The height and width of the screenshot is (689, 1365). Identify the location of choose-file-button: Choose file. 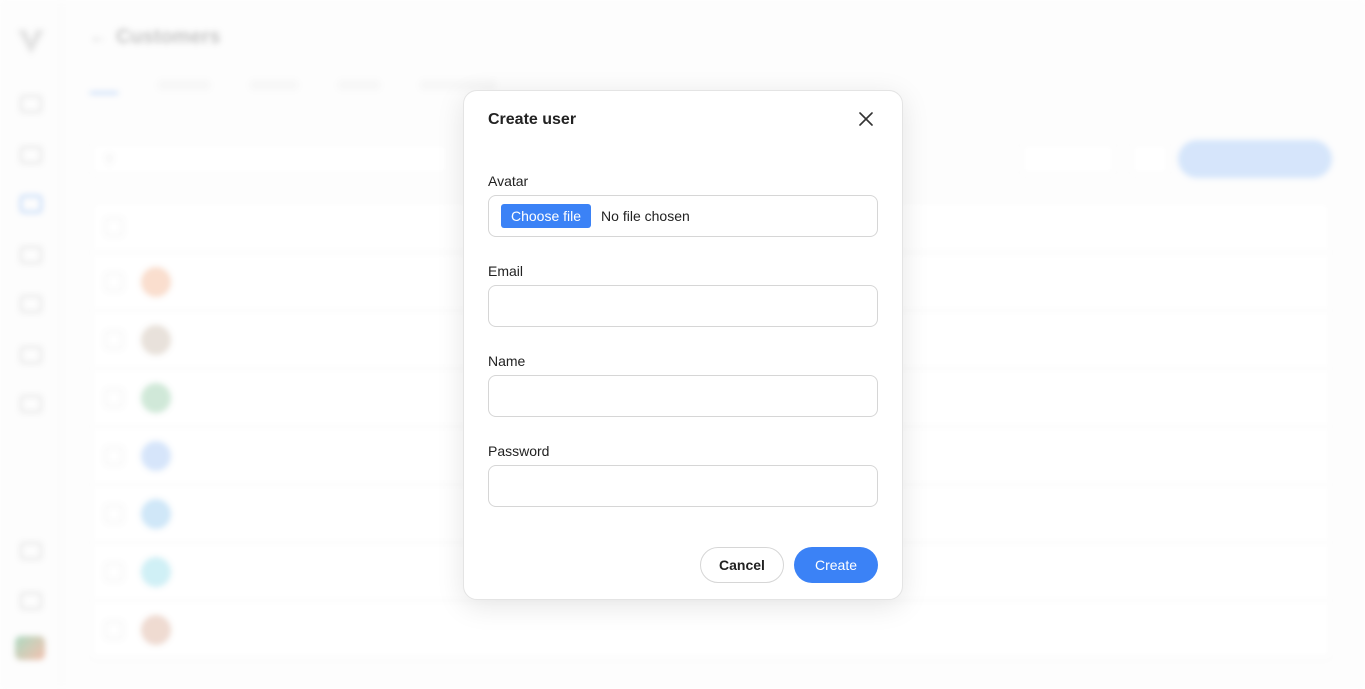
(546, 216).